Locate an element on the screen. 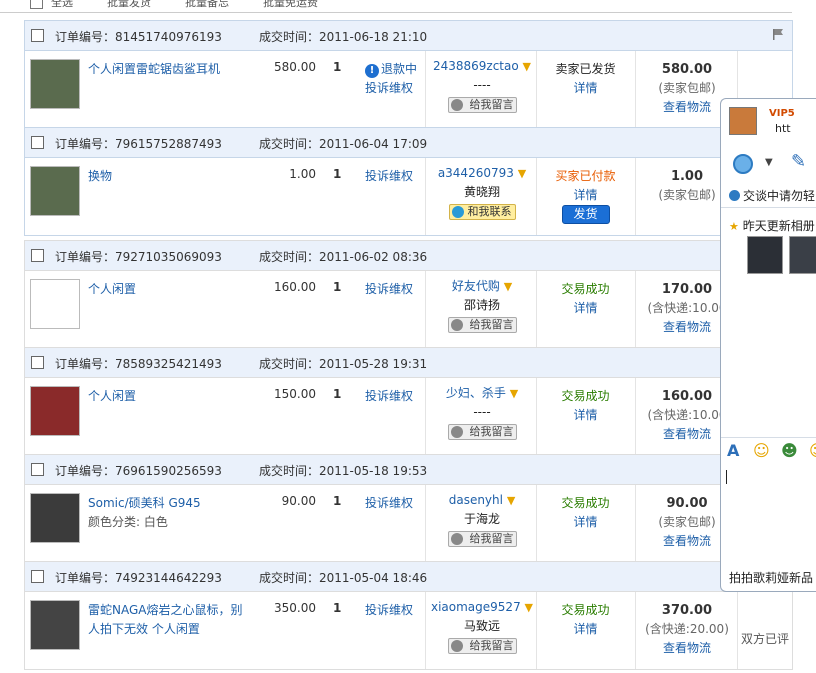 Image resolution: width=816 pixels, height=673 pixels. batch-ship-link: 批量发货 is located at coordinates (129, 4).